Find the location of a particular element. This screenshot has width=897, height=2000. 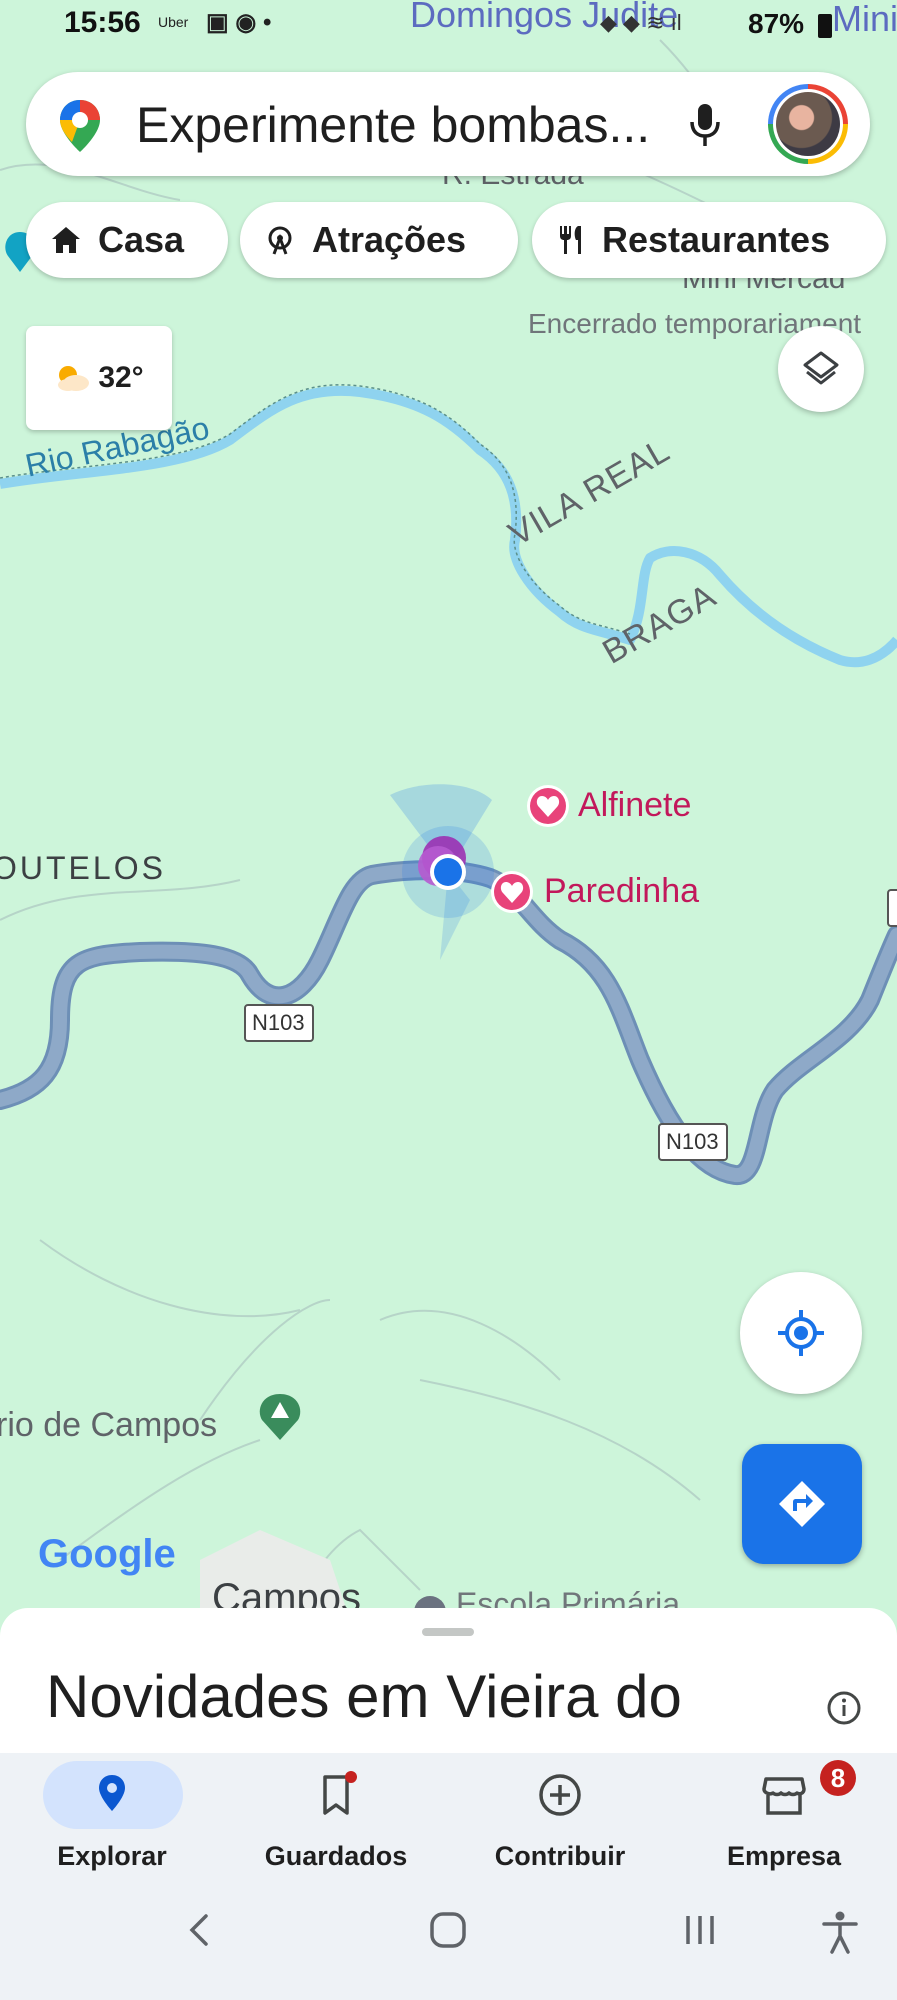

bottom-nav: Explorar Guardados Contribuir Empresa is located at coordinates (448, 1876).